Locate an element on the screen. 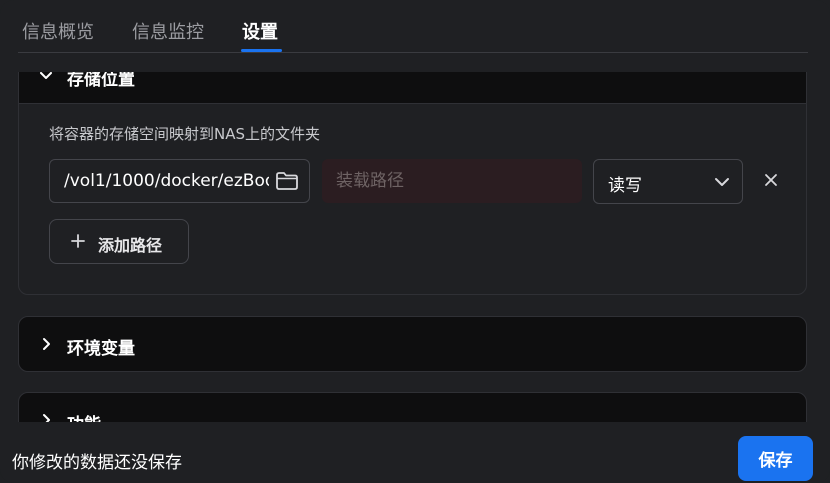 Image resolution: width=830 pixels, height=483 pixels. access-mode-value: 读写 is located at coordinates (625, 186).